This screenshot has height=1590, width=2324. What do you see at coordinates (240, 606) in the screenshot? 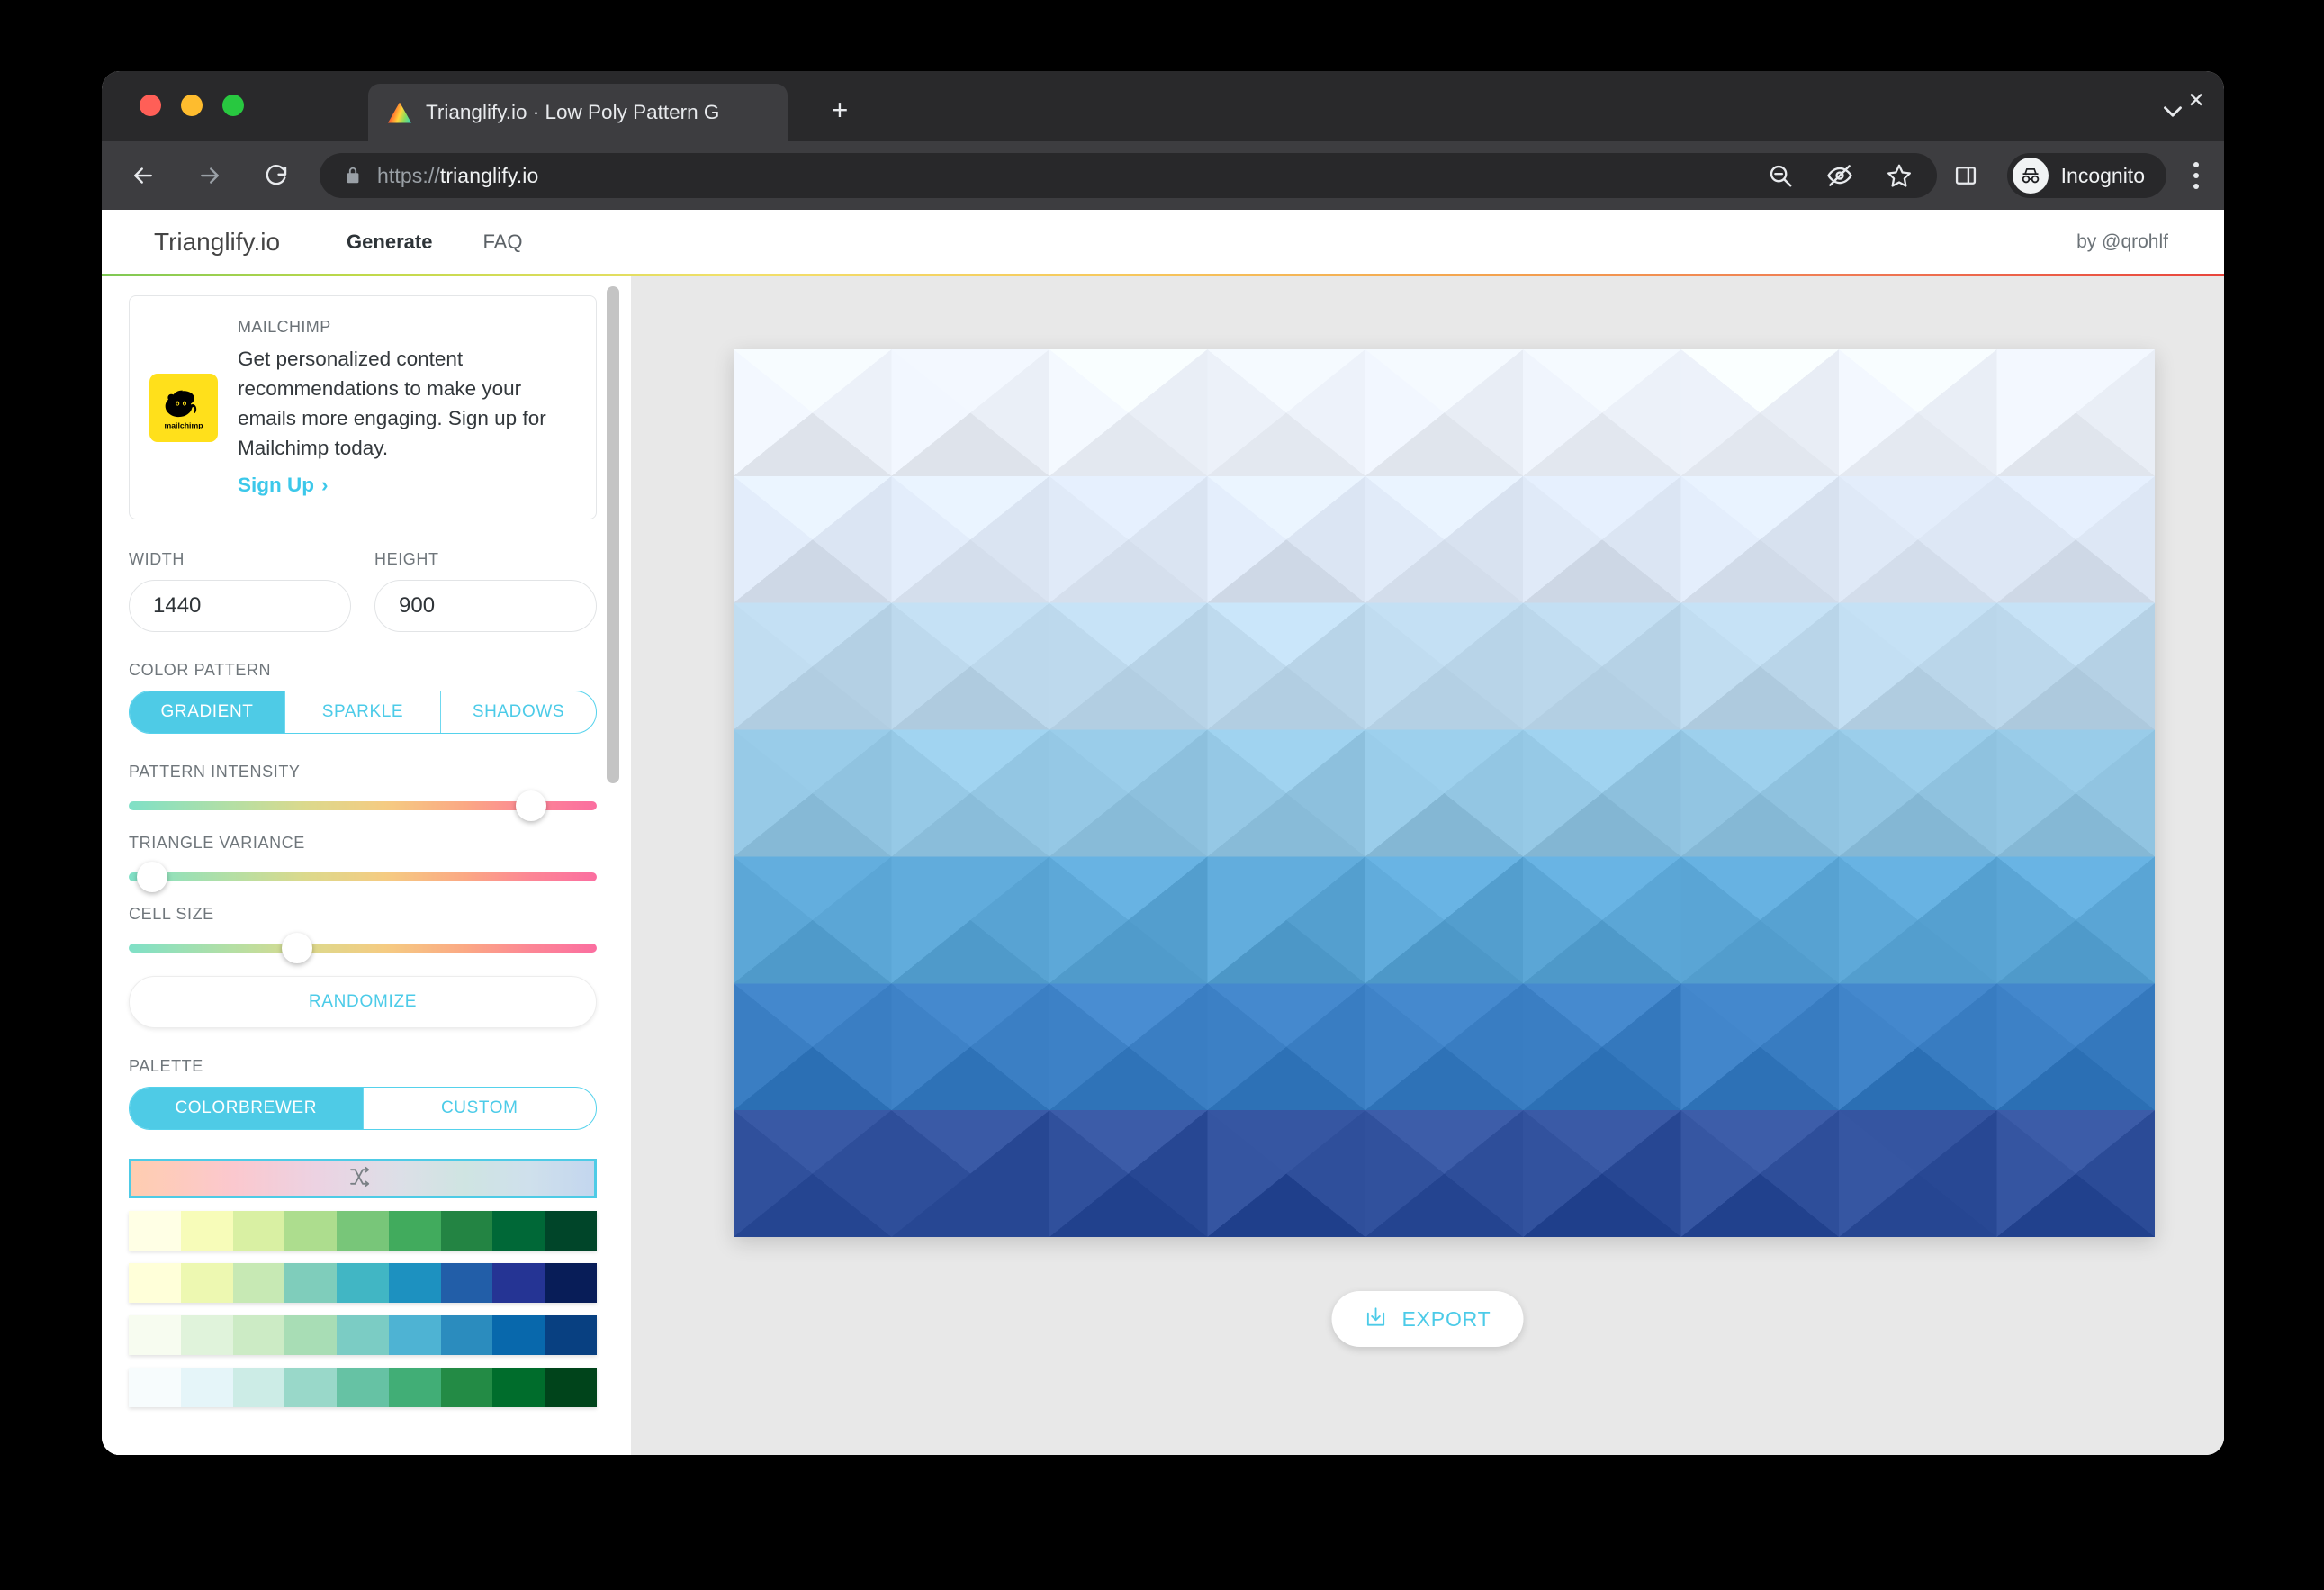
I see `width-input` at bounding box center [240, 606].